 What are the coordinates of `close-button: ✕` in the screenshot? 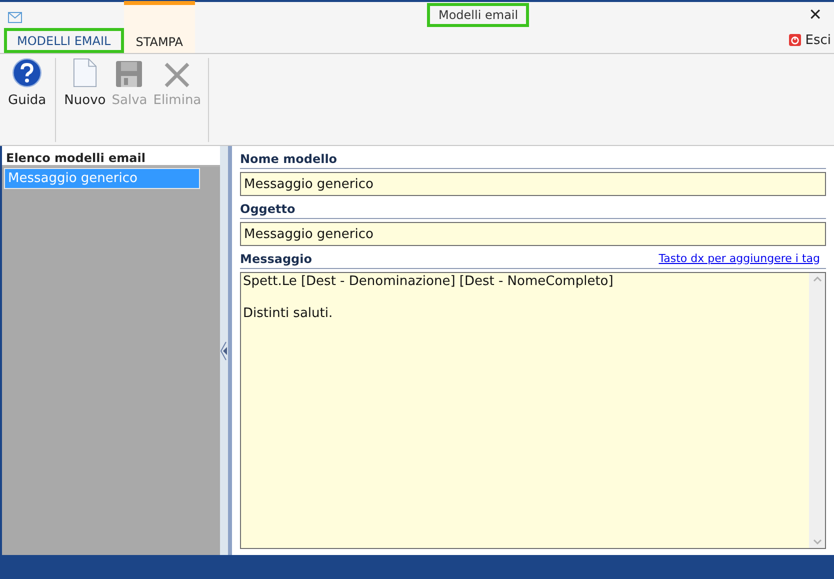 It's located at (815, 15).